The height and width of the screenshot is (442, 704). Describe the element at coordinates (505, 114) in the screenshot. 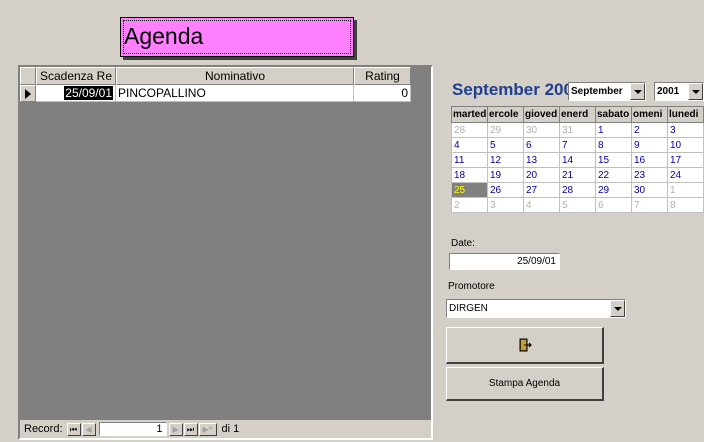

I see `weekday-header: ercole` at that location.